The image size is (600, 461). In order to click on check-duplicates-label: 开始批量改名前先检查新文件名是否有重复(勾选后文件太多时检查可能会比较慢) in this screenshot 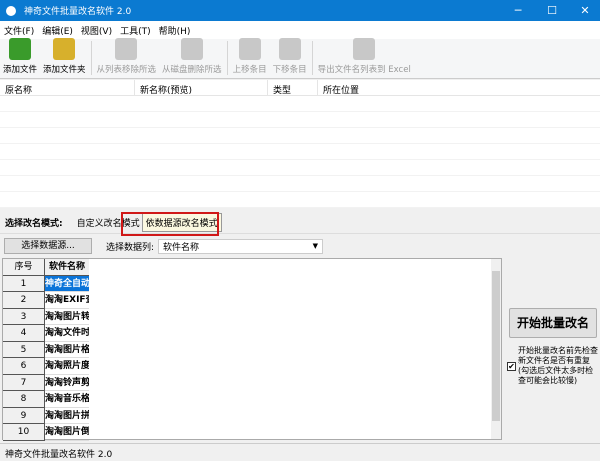, I will do `click(558, 365)`.